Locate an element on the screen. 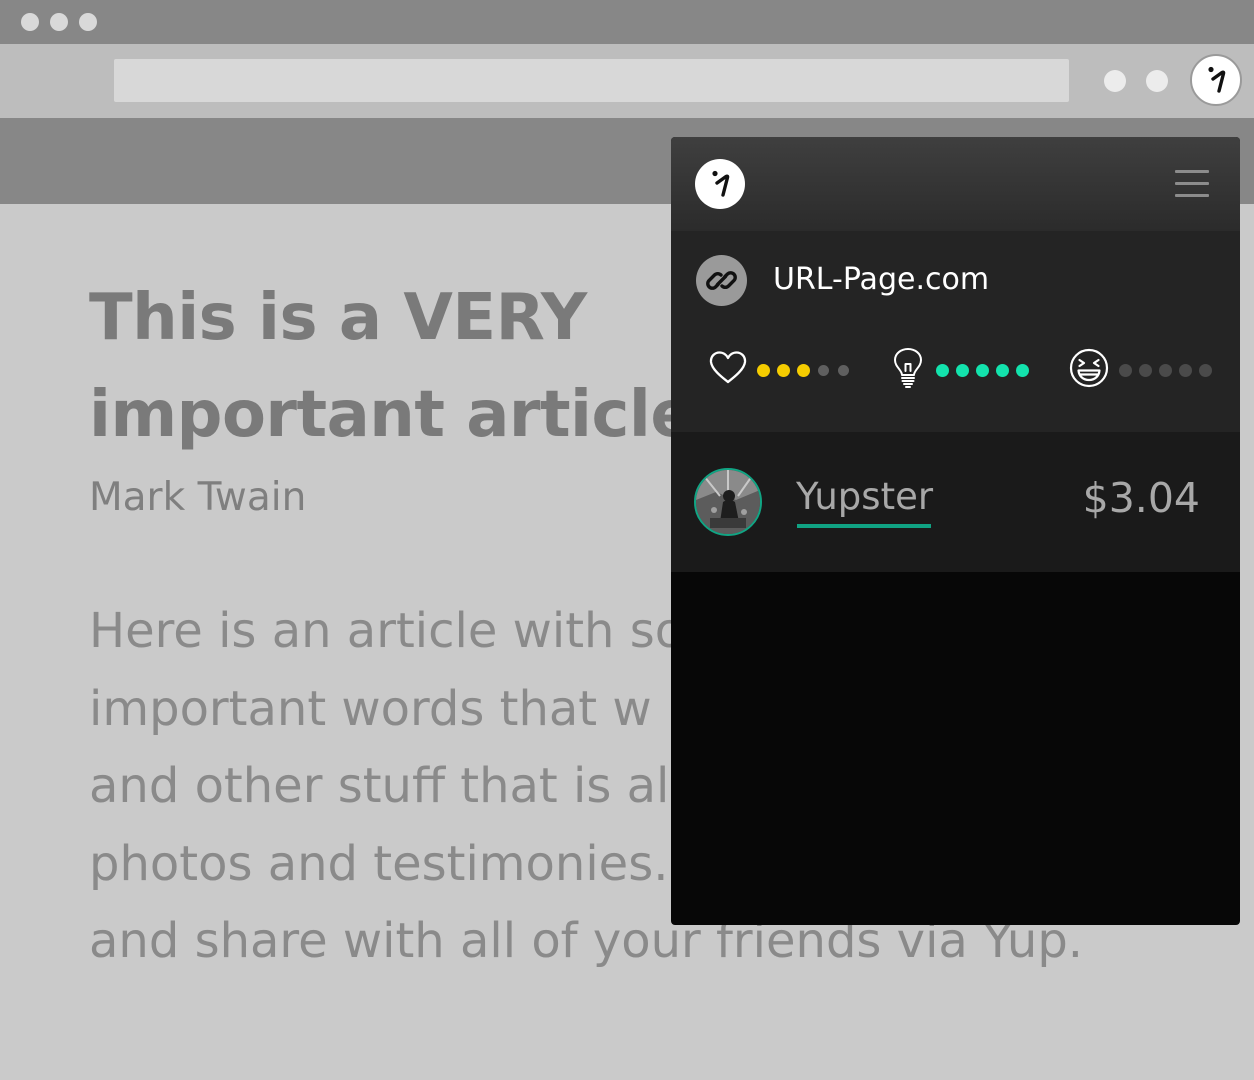 This screenshot has width=1254, height=1080. yup-extension-button is located at coordinates (1216, 80).